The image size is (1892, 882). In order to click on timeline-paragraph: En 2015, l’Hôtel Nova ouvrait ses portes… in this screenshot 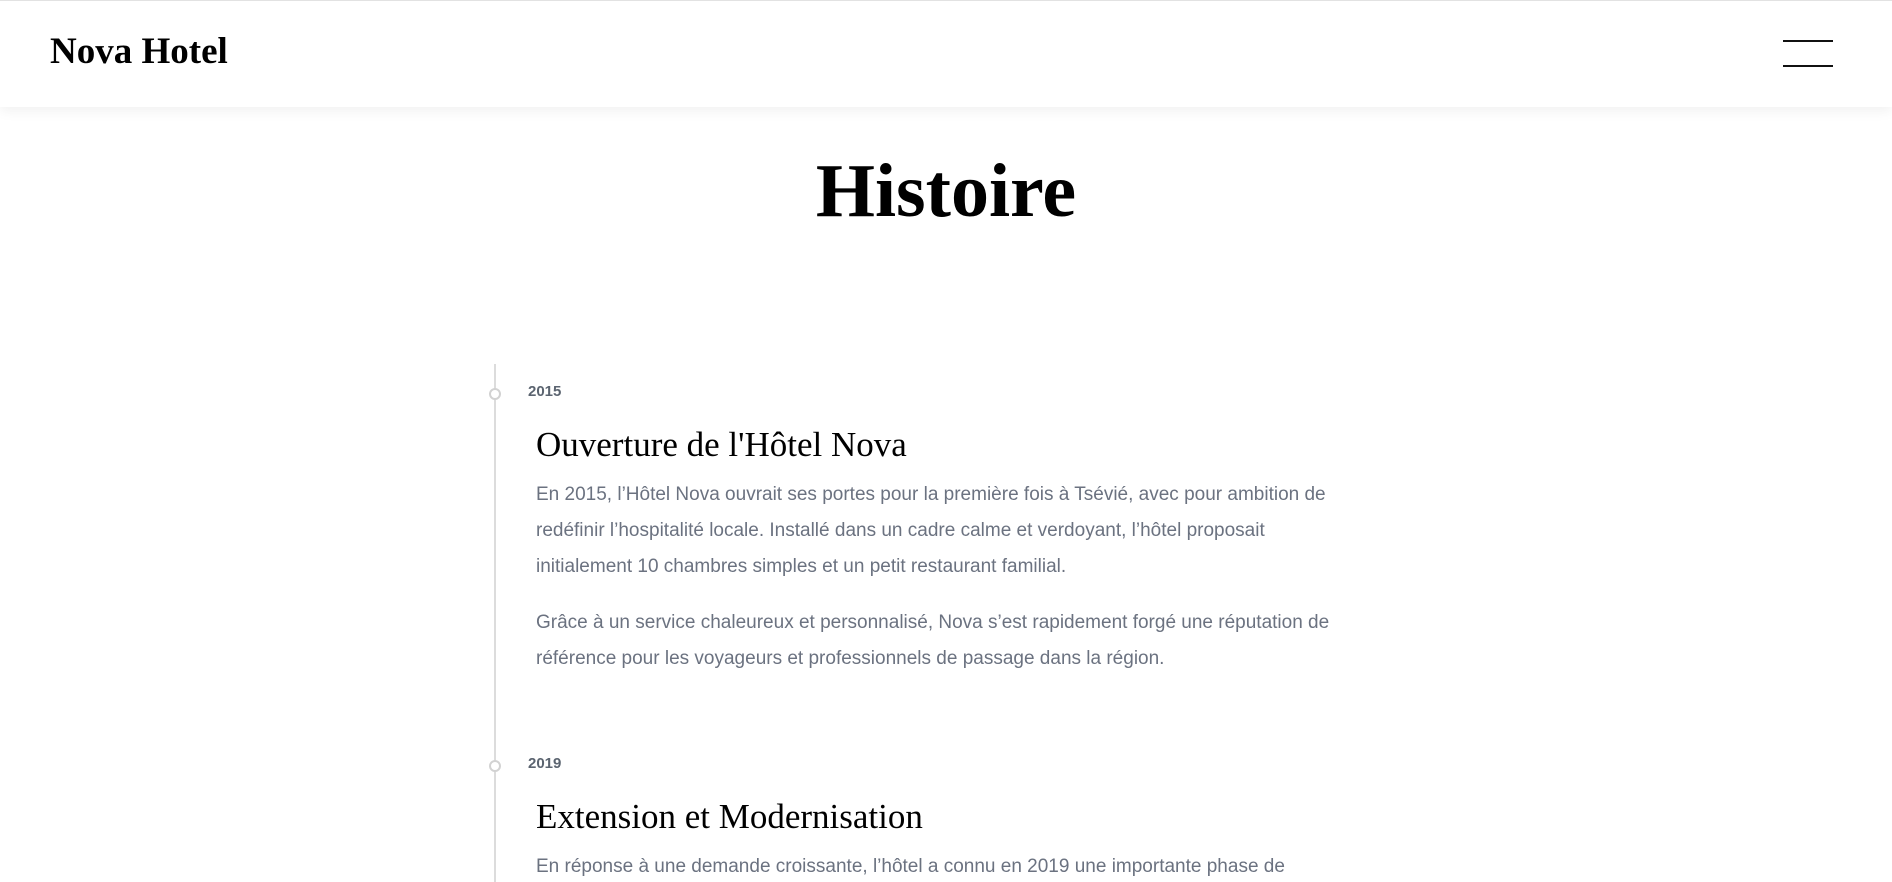, I will do `click(931, 530)`.